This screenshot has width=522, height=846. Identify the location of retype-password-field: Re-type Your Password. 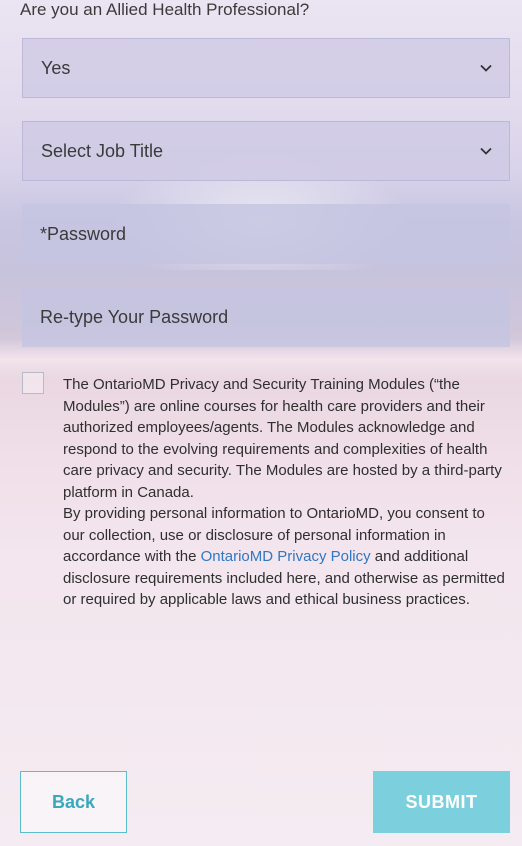
(266, 317).